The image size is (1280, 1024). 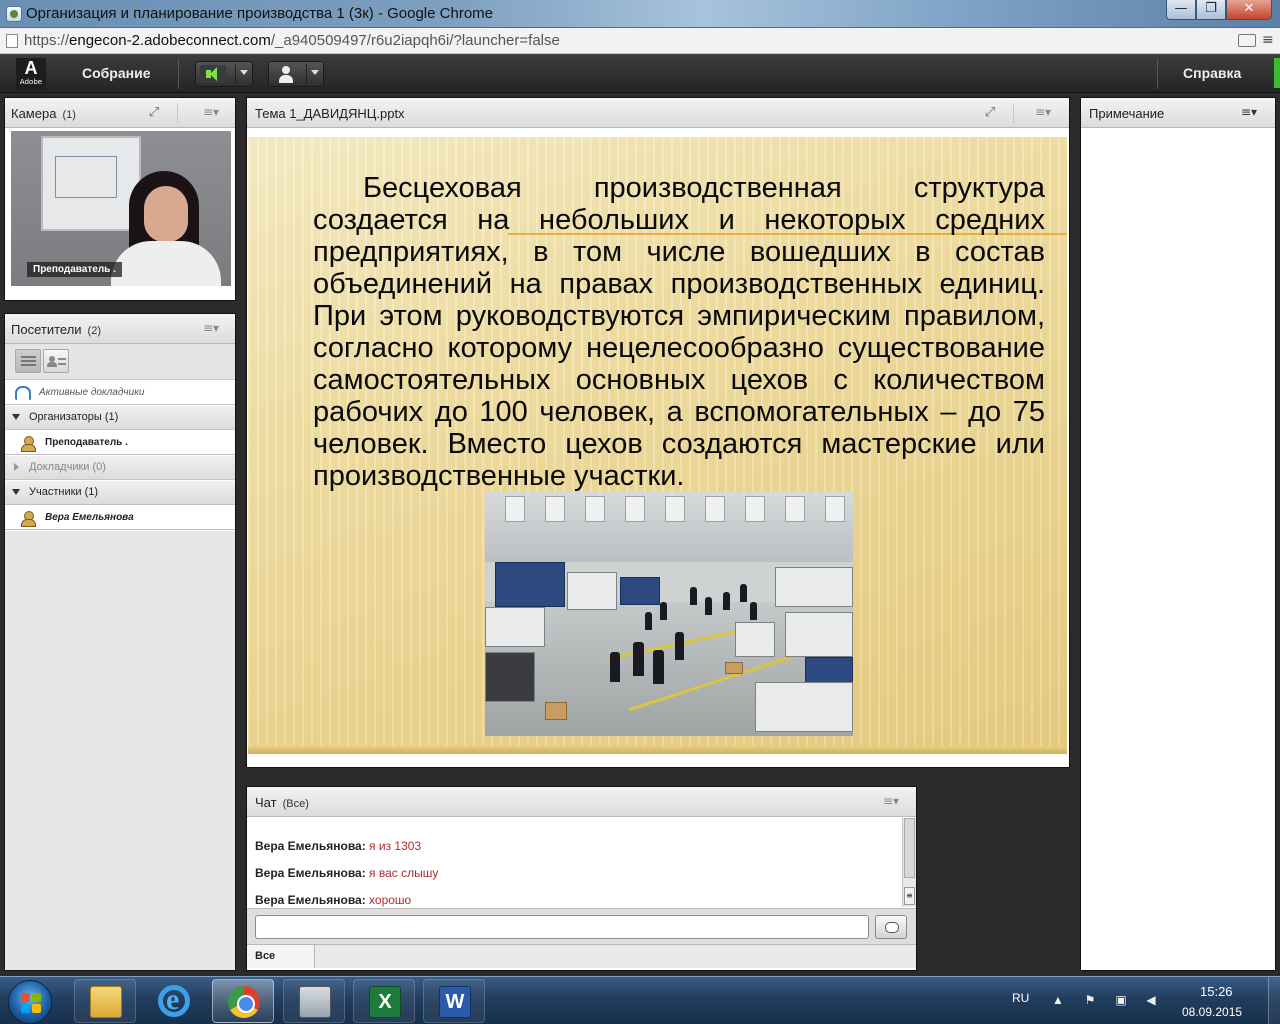 I want to click on clock-time: 15:26, so click(x=1216, y=991).